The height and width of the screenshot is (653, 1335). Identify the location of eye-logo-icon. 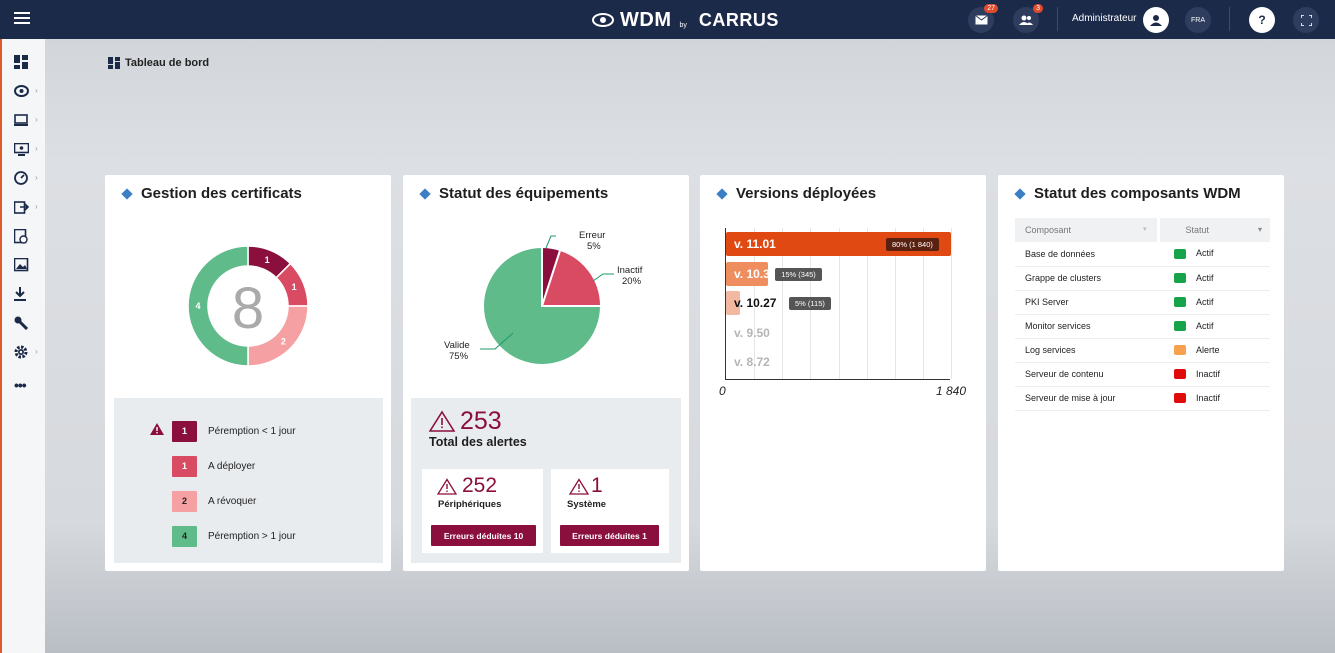
(603, 20).